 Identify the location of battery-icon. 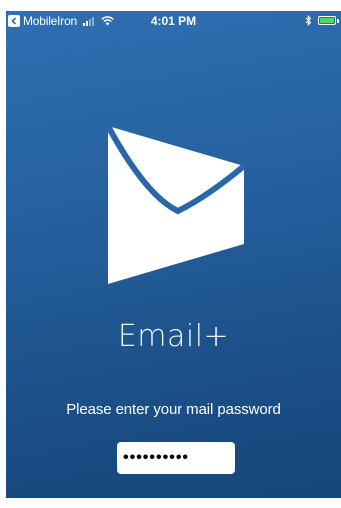
(328, 20).